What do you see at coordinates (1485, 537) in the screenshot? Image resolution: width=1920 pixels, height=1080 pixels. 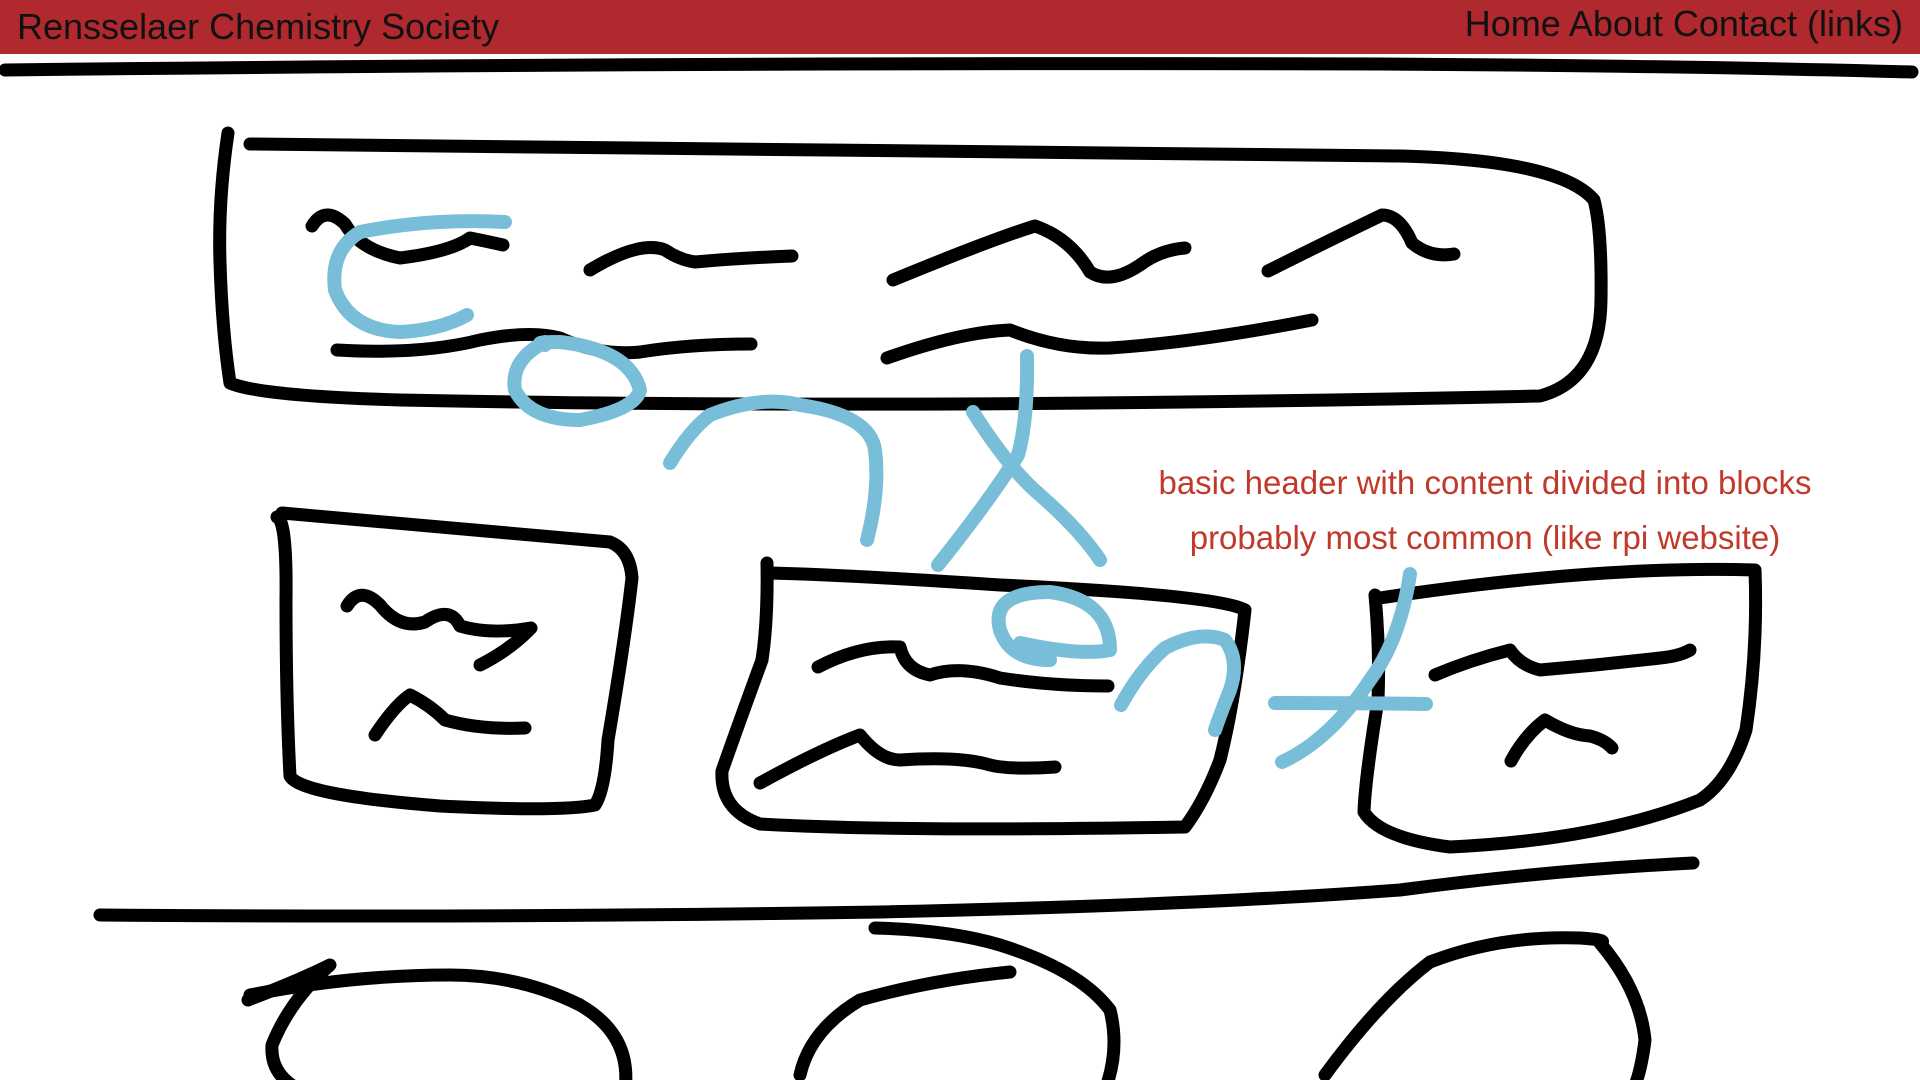 I see `annotation-line-2: probably most common (like rpi website)` at bounding box center [1485, 537].